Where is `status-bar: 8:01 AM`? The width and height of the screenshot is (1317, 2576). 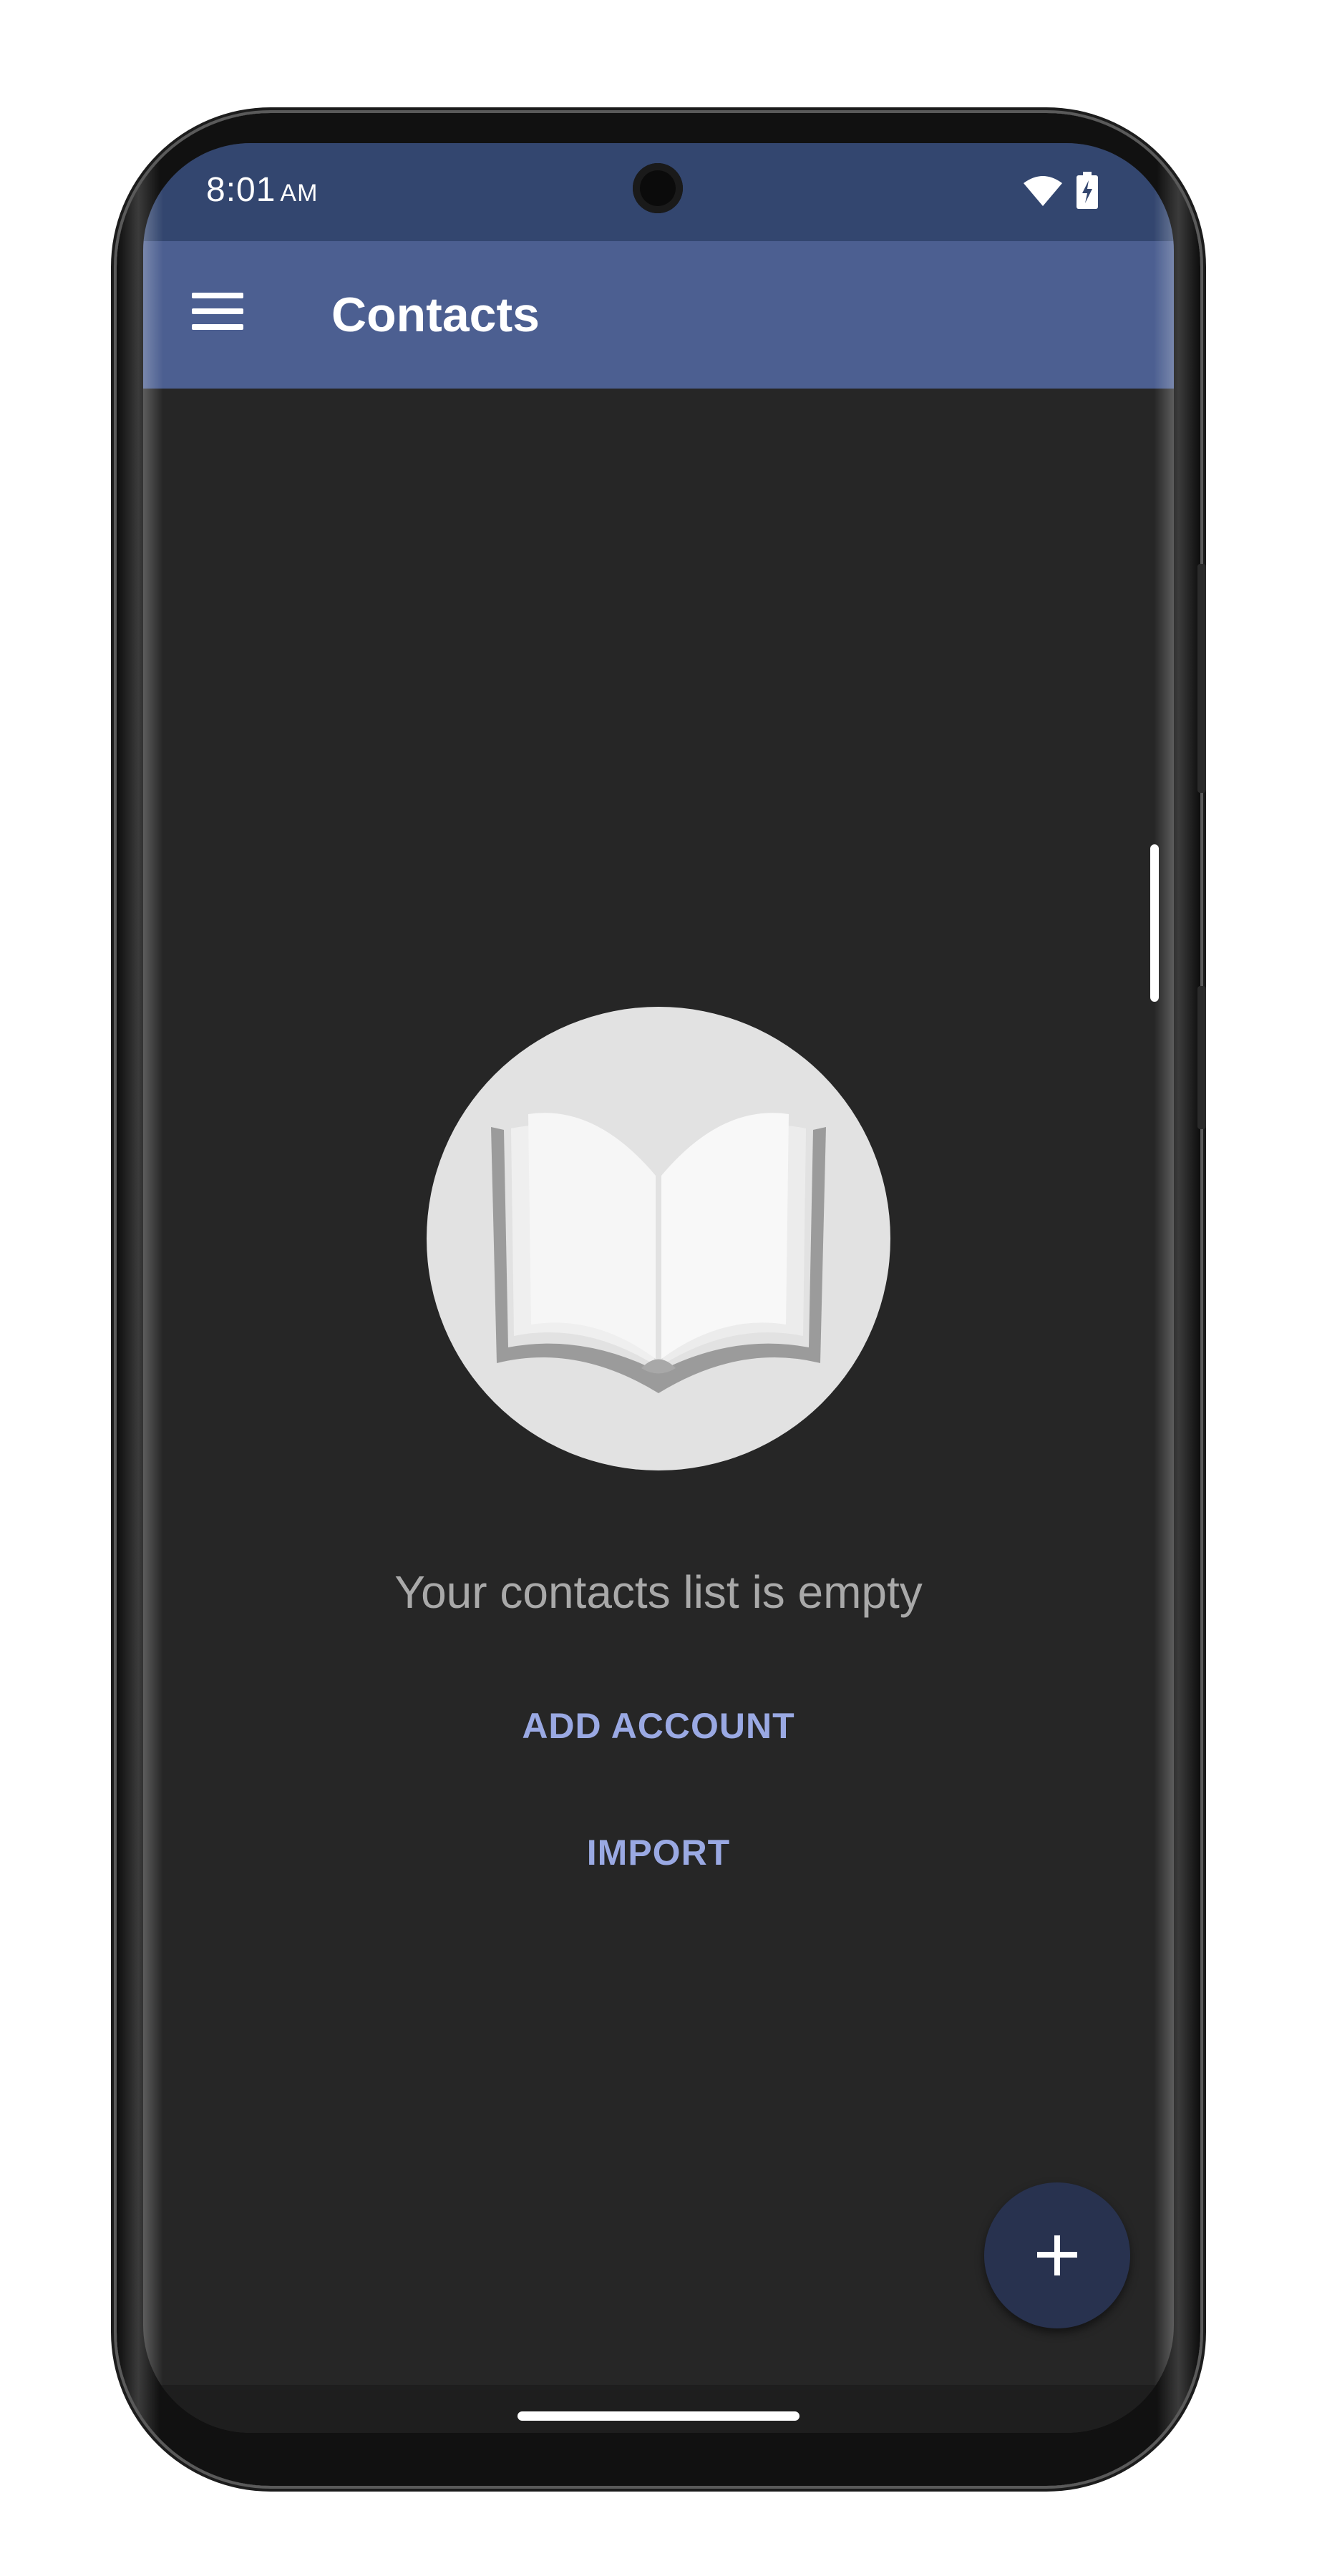 status-bar: 8:01 AM is located at coordinates (658, 192).